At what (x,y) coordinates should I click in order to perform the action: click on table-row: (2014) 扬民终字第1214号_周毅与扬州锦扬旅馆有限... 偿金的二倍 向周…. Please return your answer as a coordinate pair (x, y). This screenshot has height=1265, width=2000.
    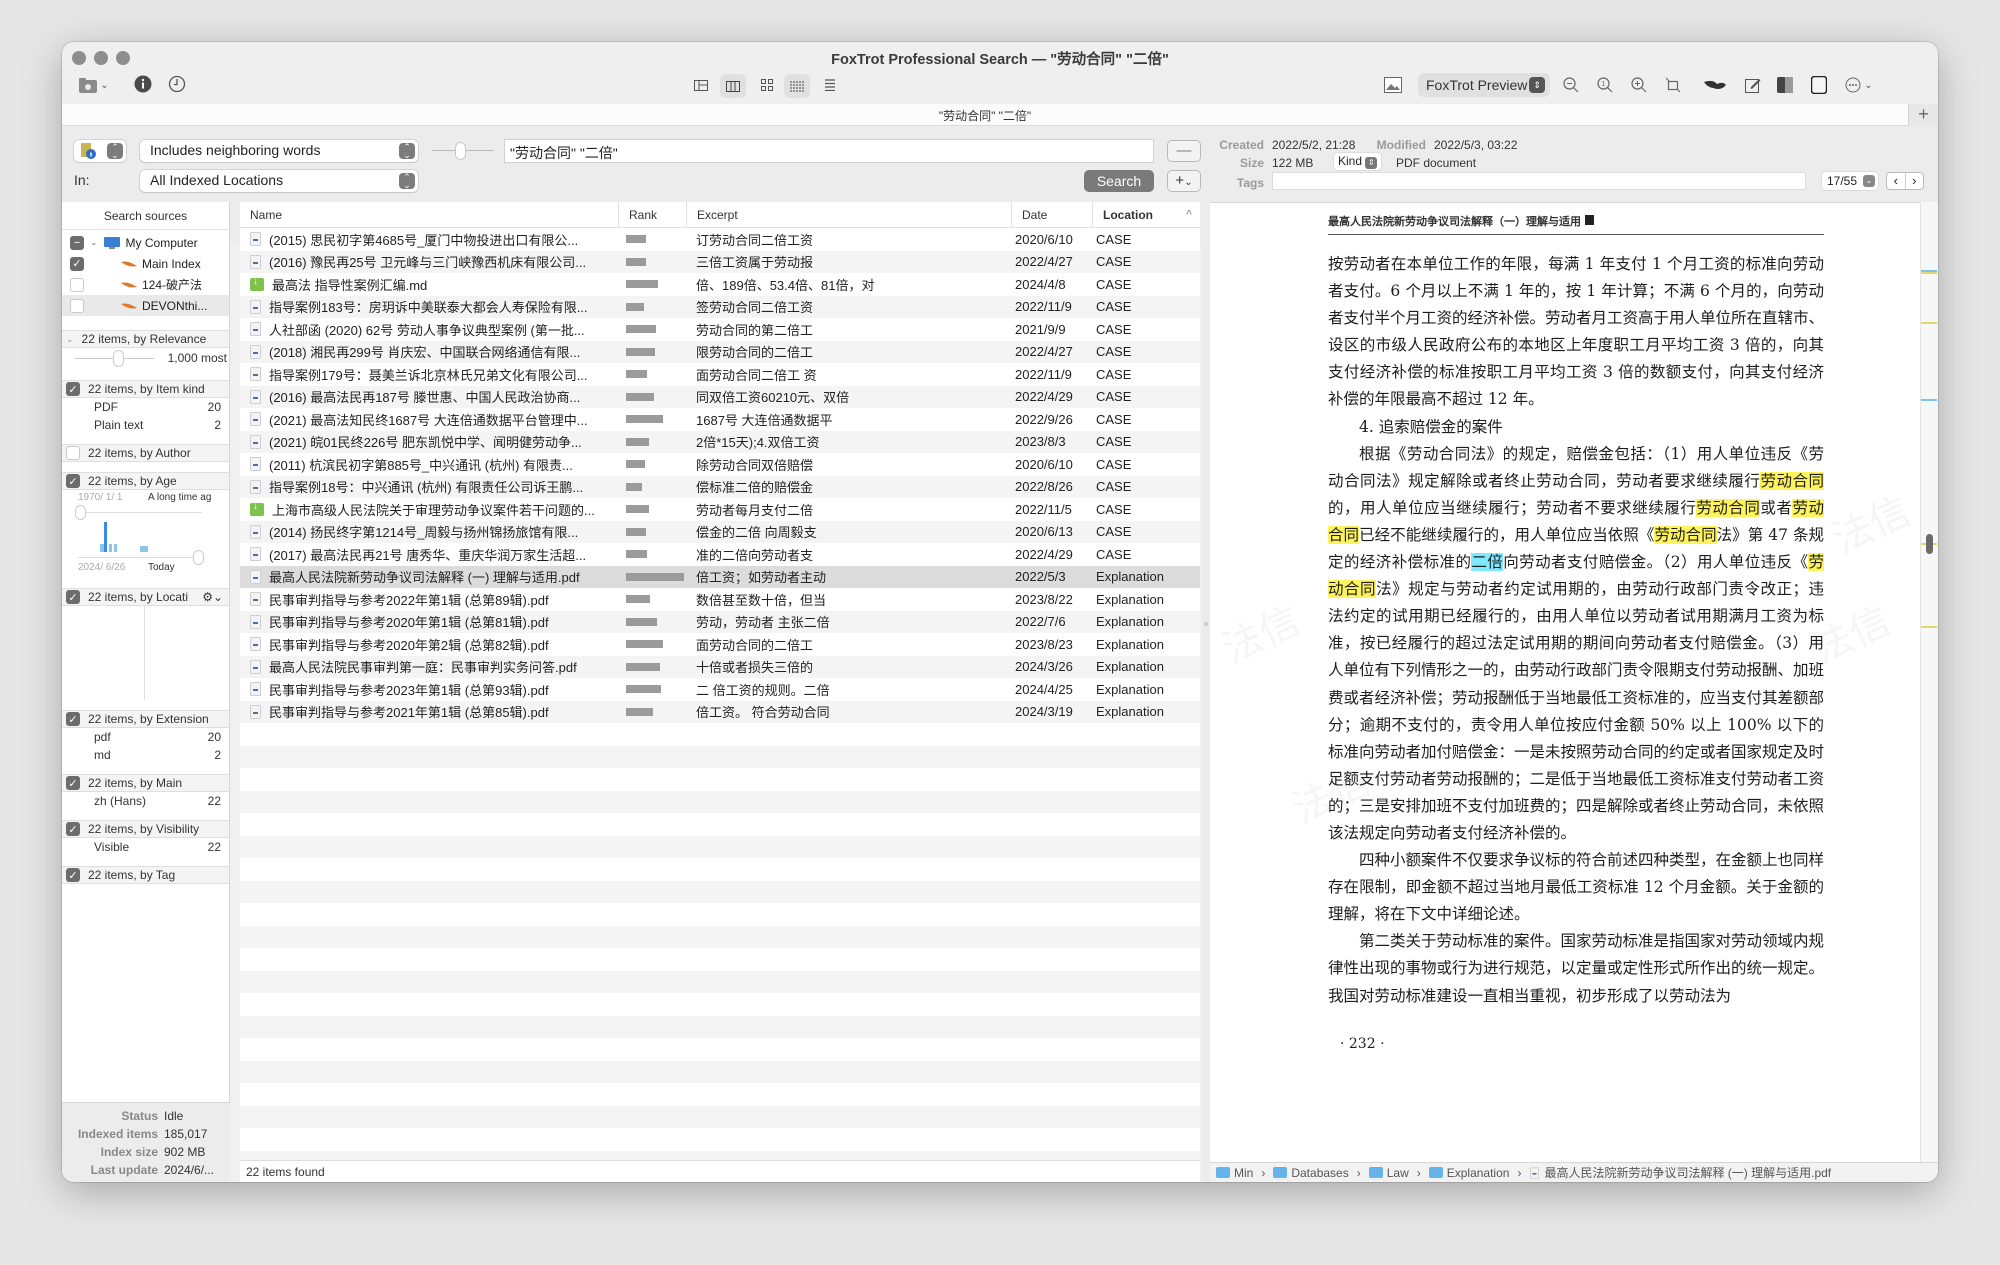
    Looking at the image, I should click on (720, 531).